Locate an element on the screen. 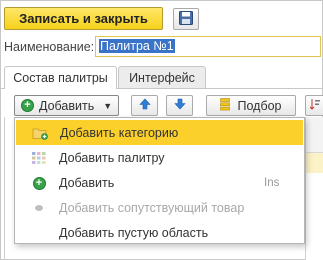 The width and height of the screenshot is (323, 260). sort-button is located at coordinates (314, 105).